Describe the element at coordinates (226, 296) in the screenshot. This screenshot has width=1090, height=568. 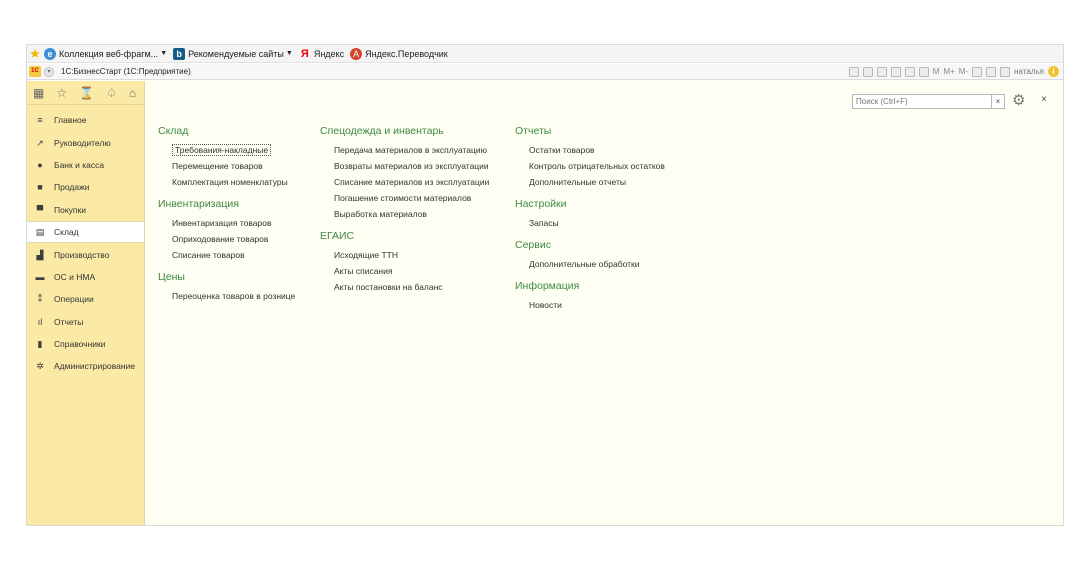
I see `link-retail-revaluation: Переоценка товаров в рознице` at that location.